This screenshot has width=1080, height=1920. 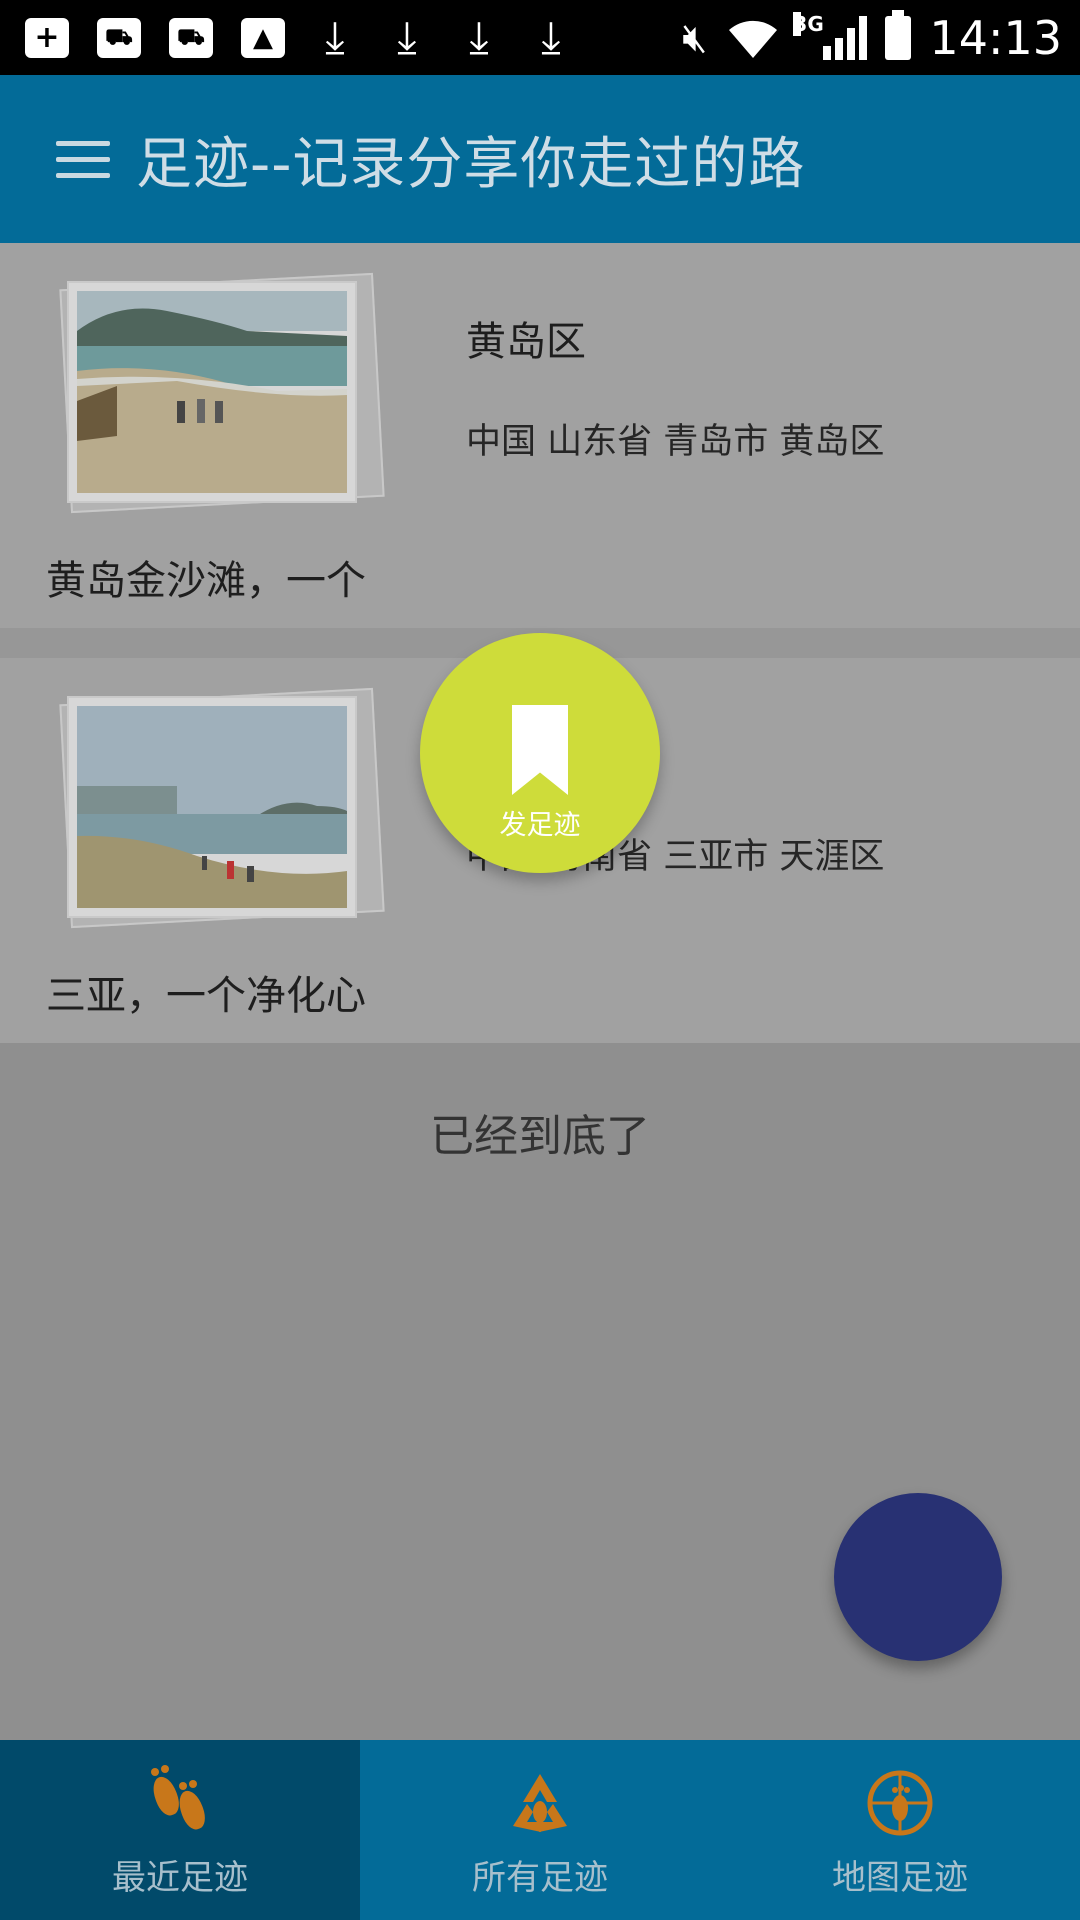 I want to click on bottom-navigation: 最近足迹 所有足迹 地图足迹, so click(x=540, y=1830).